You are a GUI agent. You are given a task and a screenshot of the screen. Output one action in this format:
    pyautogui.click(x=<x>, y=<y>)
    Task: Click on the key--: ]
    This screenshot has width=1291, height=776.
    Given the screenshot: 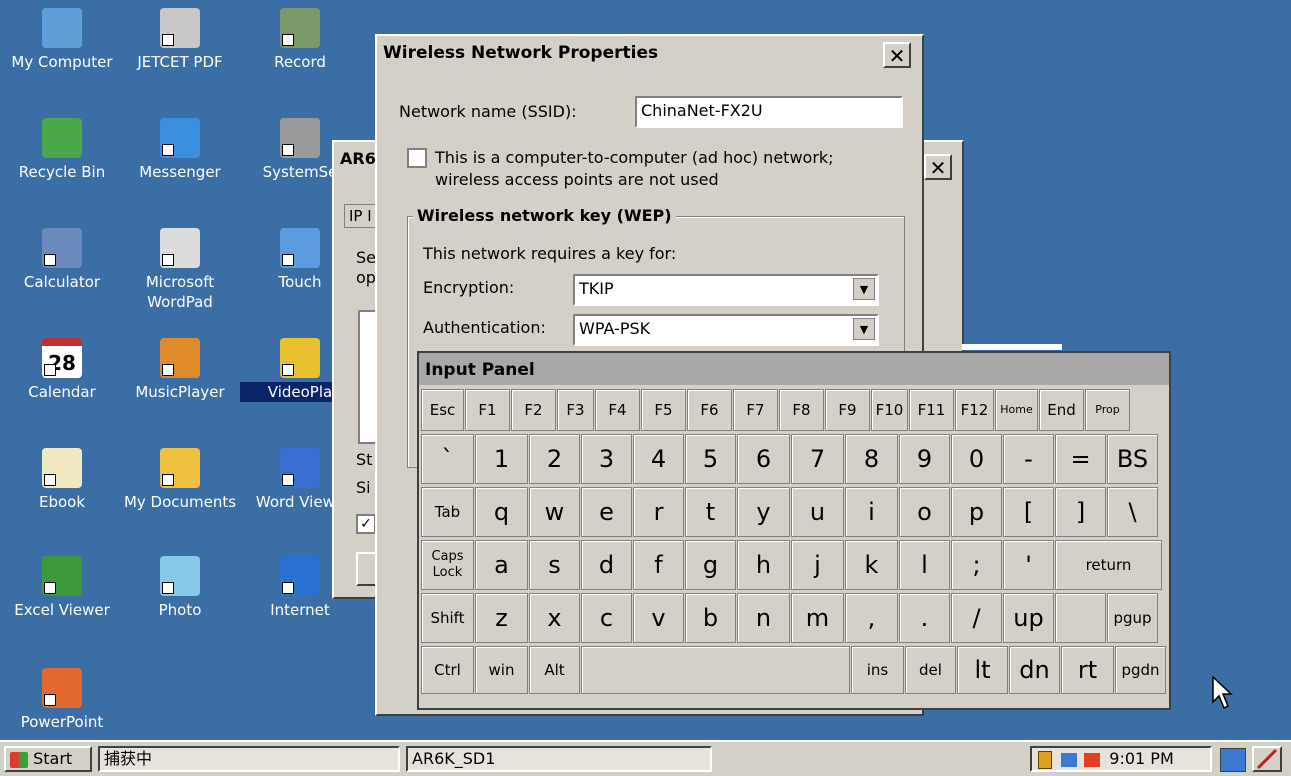 What is the action you would take?
    pyautogui.click(x=1080, y=512)
    